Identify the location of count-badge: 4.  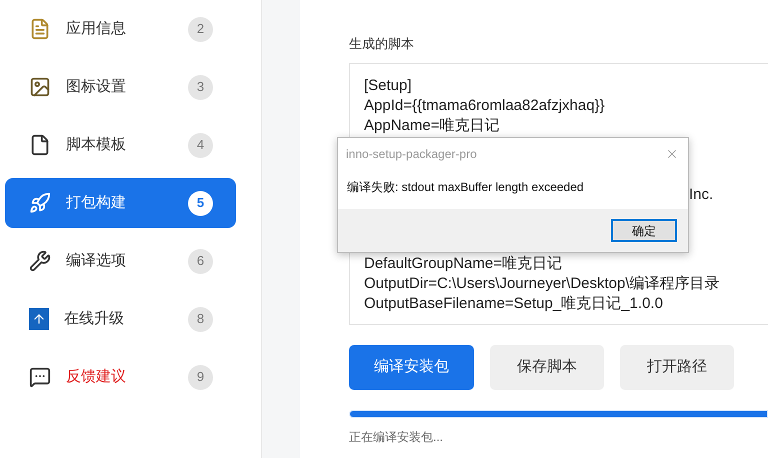
(200, 145).